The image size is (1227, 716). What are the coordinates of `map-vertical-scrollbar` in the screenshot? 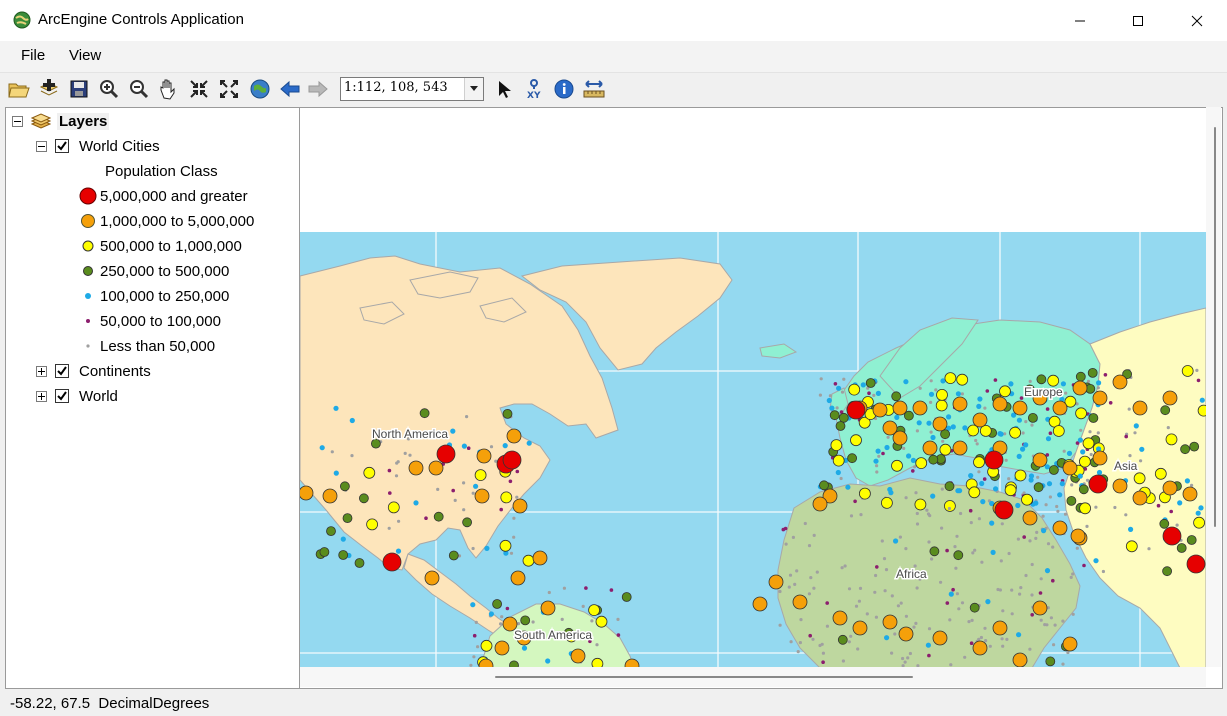 It's located at (1213, 387).